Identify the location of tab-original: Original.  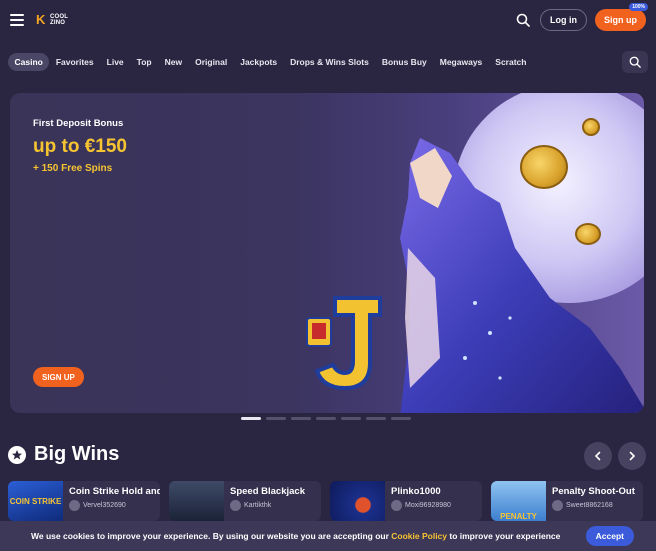
(211, 62).